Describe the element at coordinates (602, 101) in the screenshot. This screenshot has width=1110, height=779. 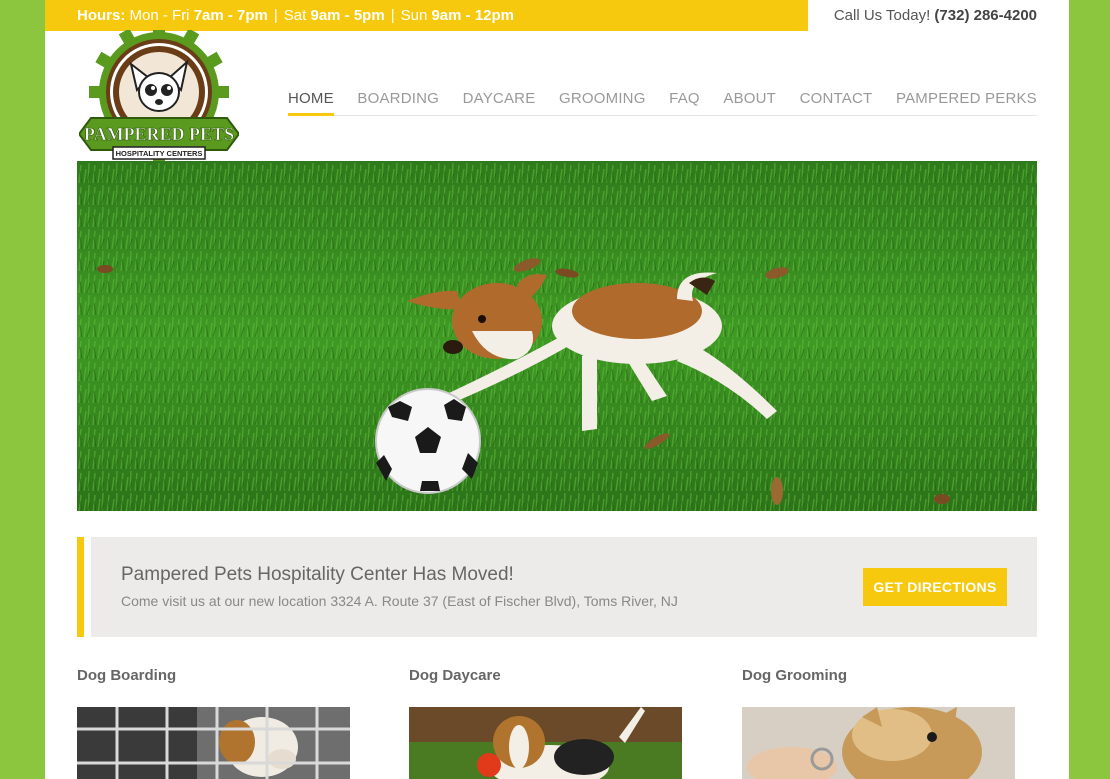
I see `nav-grooming: GROOMING` at that location.